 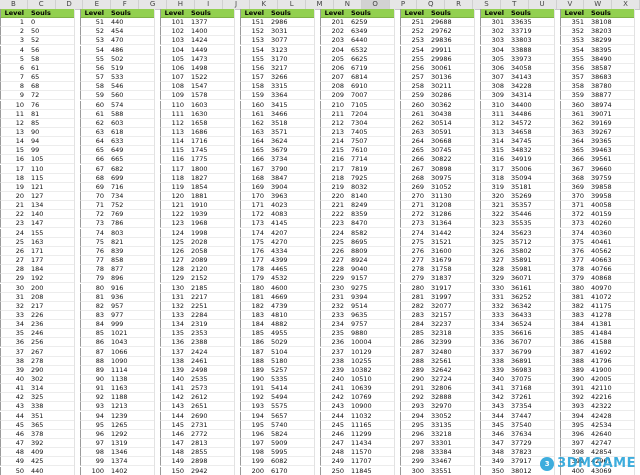 What do you see at coordinates (574, 242) in the screenshot?
I see `level-cell: 375` at bounding box center [574, 242].